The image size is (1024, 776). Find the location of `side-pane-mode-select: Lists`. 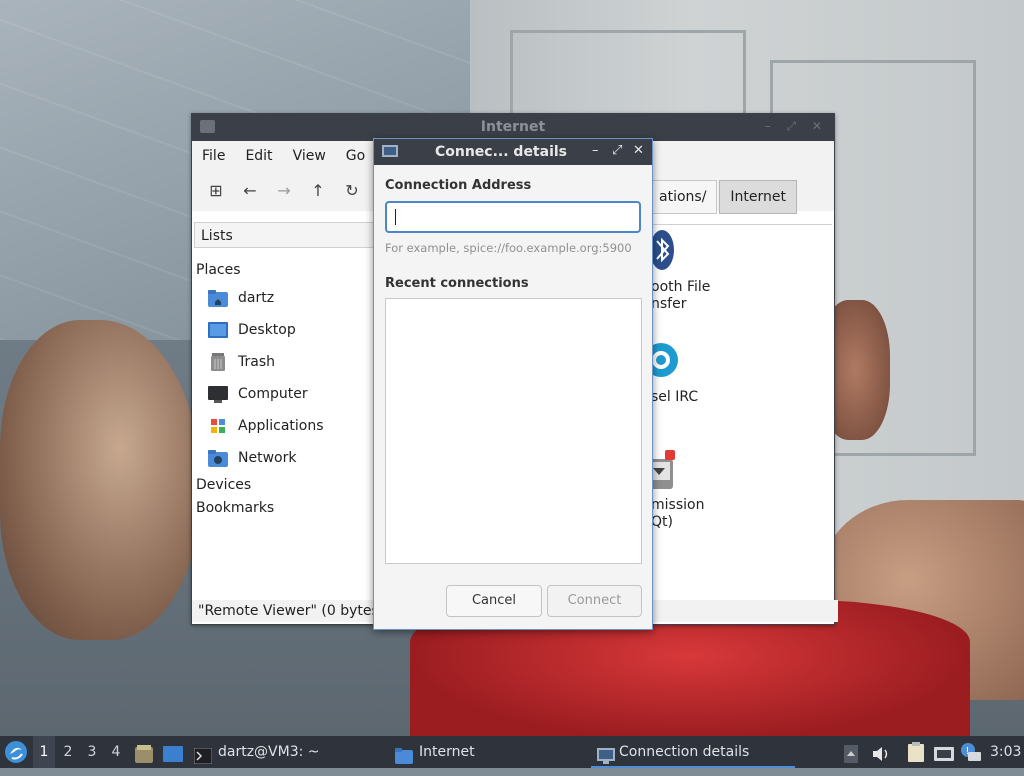

side-pane-mode-select: Lists is located at coordinates (284, 235).